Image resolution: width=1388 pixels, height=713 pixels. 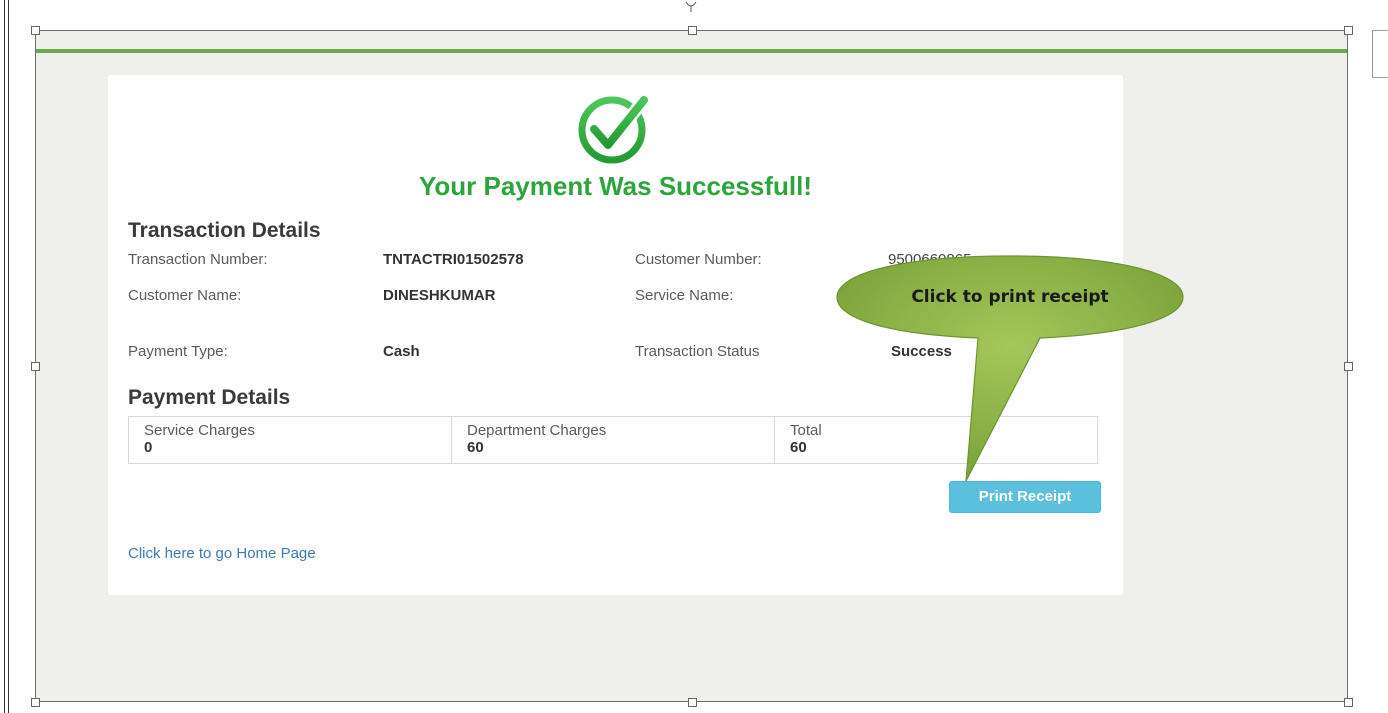 I want to click on total-label: Total, so click(x=806, y=430).